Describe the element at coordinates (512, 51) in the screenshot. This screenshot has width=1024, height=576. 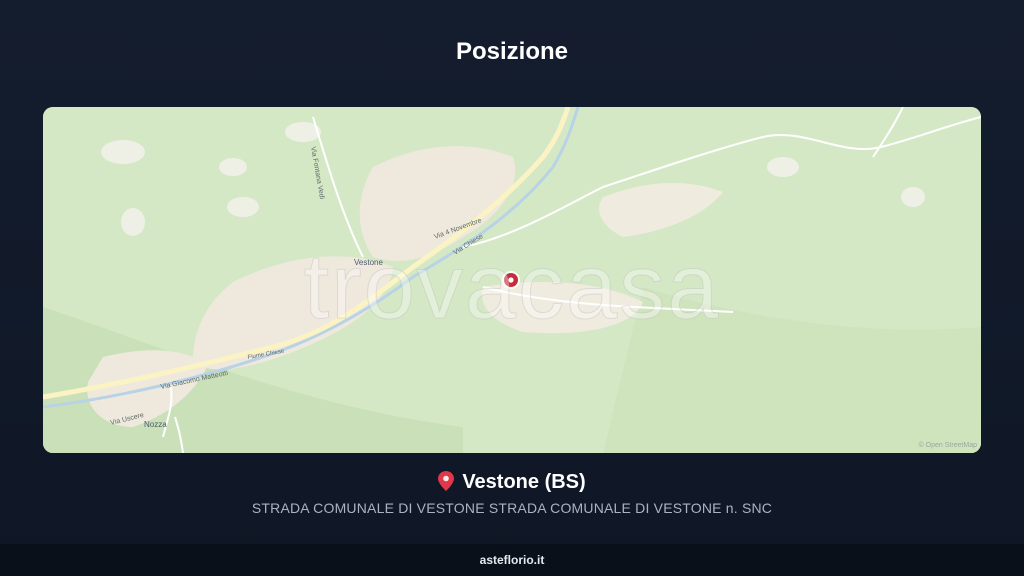
I see `page-title: Posizione` at that location.